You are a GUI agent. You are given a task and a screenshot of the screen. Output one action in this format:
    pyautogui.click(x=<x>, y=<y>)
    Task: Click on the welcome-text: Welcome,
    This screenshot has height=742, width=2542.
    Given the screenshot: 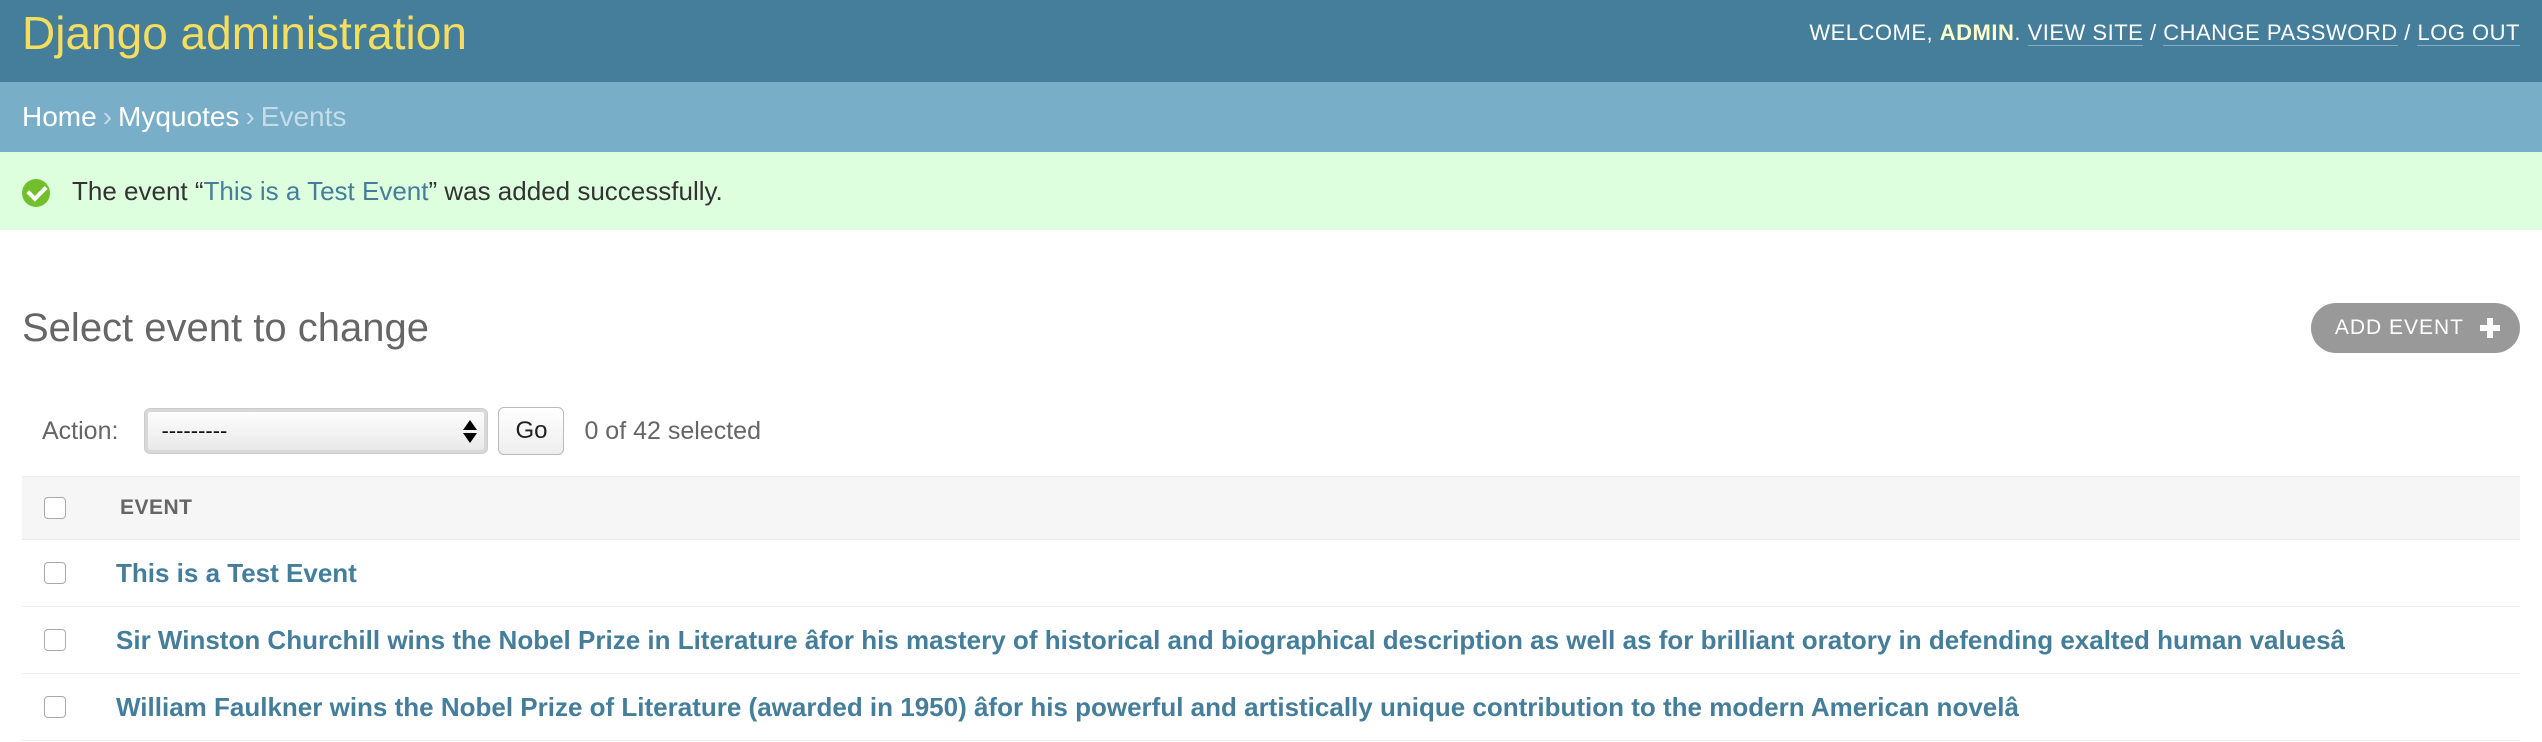 What is the action you would take?
    pyautogui.click(x=1871, y=32)
    